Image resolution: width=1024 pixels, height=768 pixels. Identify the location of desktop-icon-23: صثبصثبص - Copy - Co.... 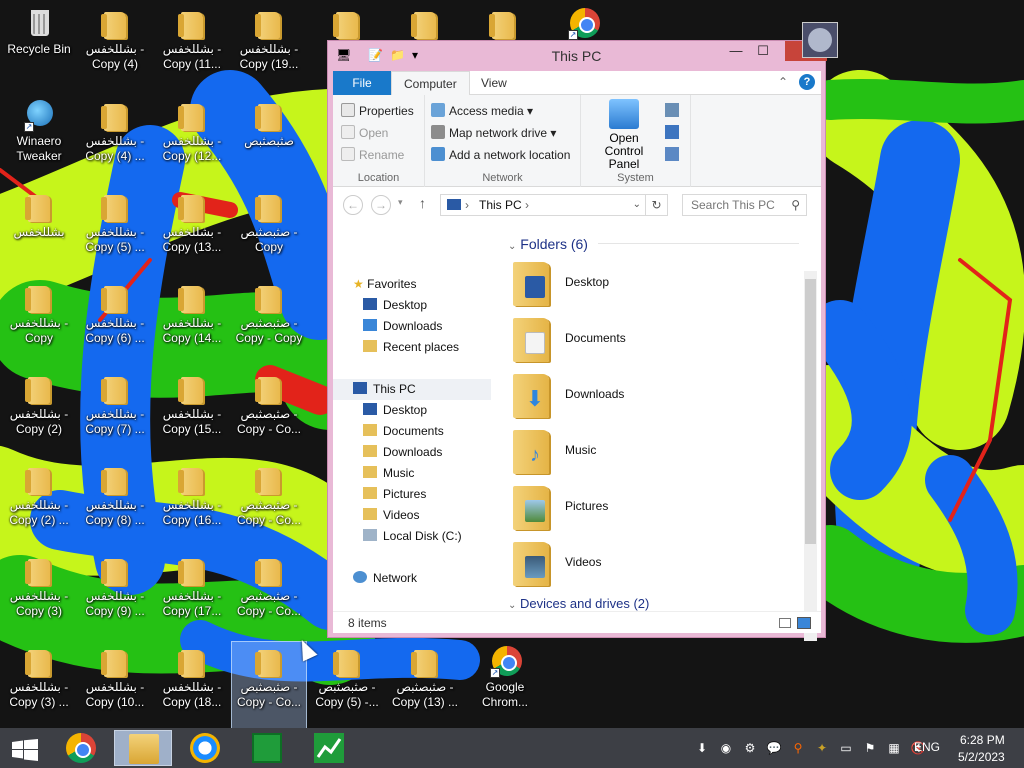
(269, 503).